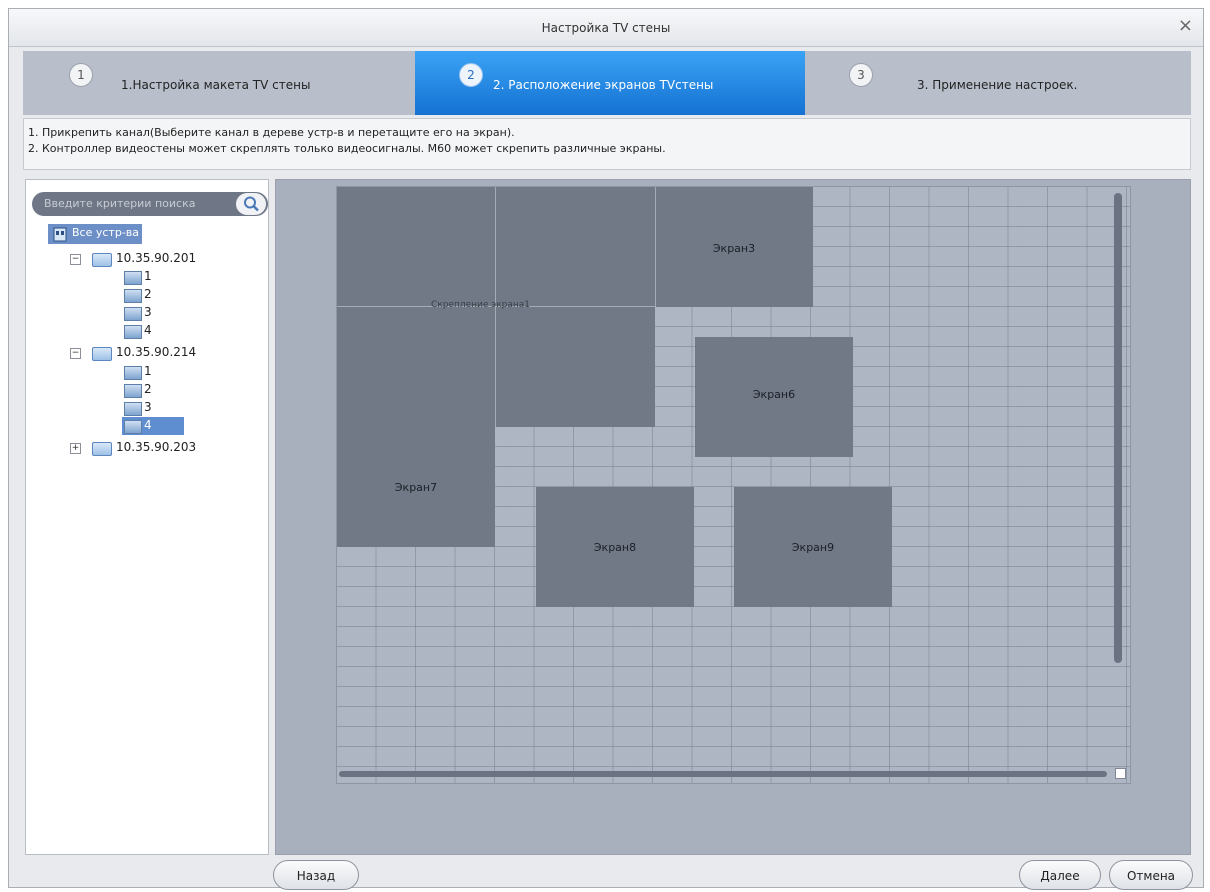 The image size is (1210, 892). I want to click on expand-icon: +, so click(75, 448).